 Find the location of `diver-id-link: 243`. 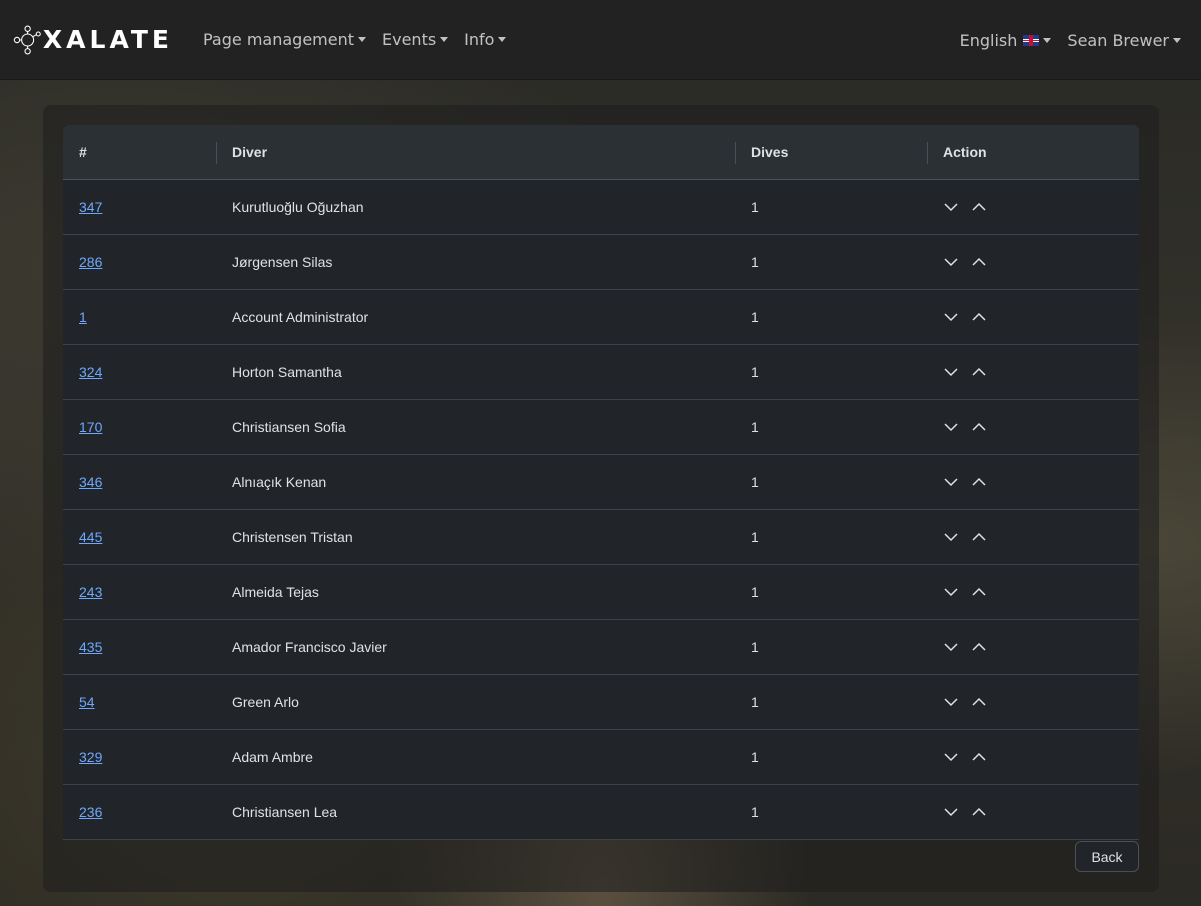

diver-id-link: 243 is located at coordinates (90, 592).